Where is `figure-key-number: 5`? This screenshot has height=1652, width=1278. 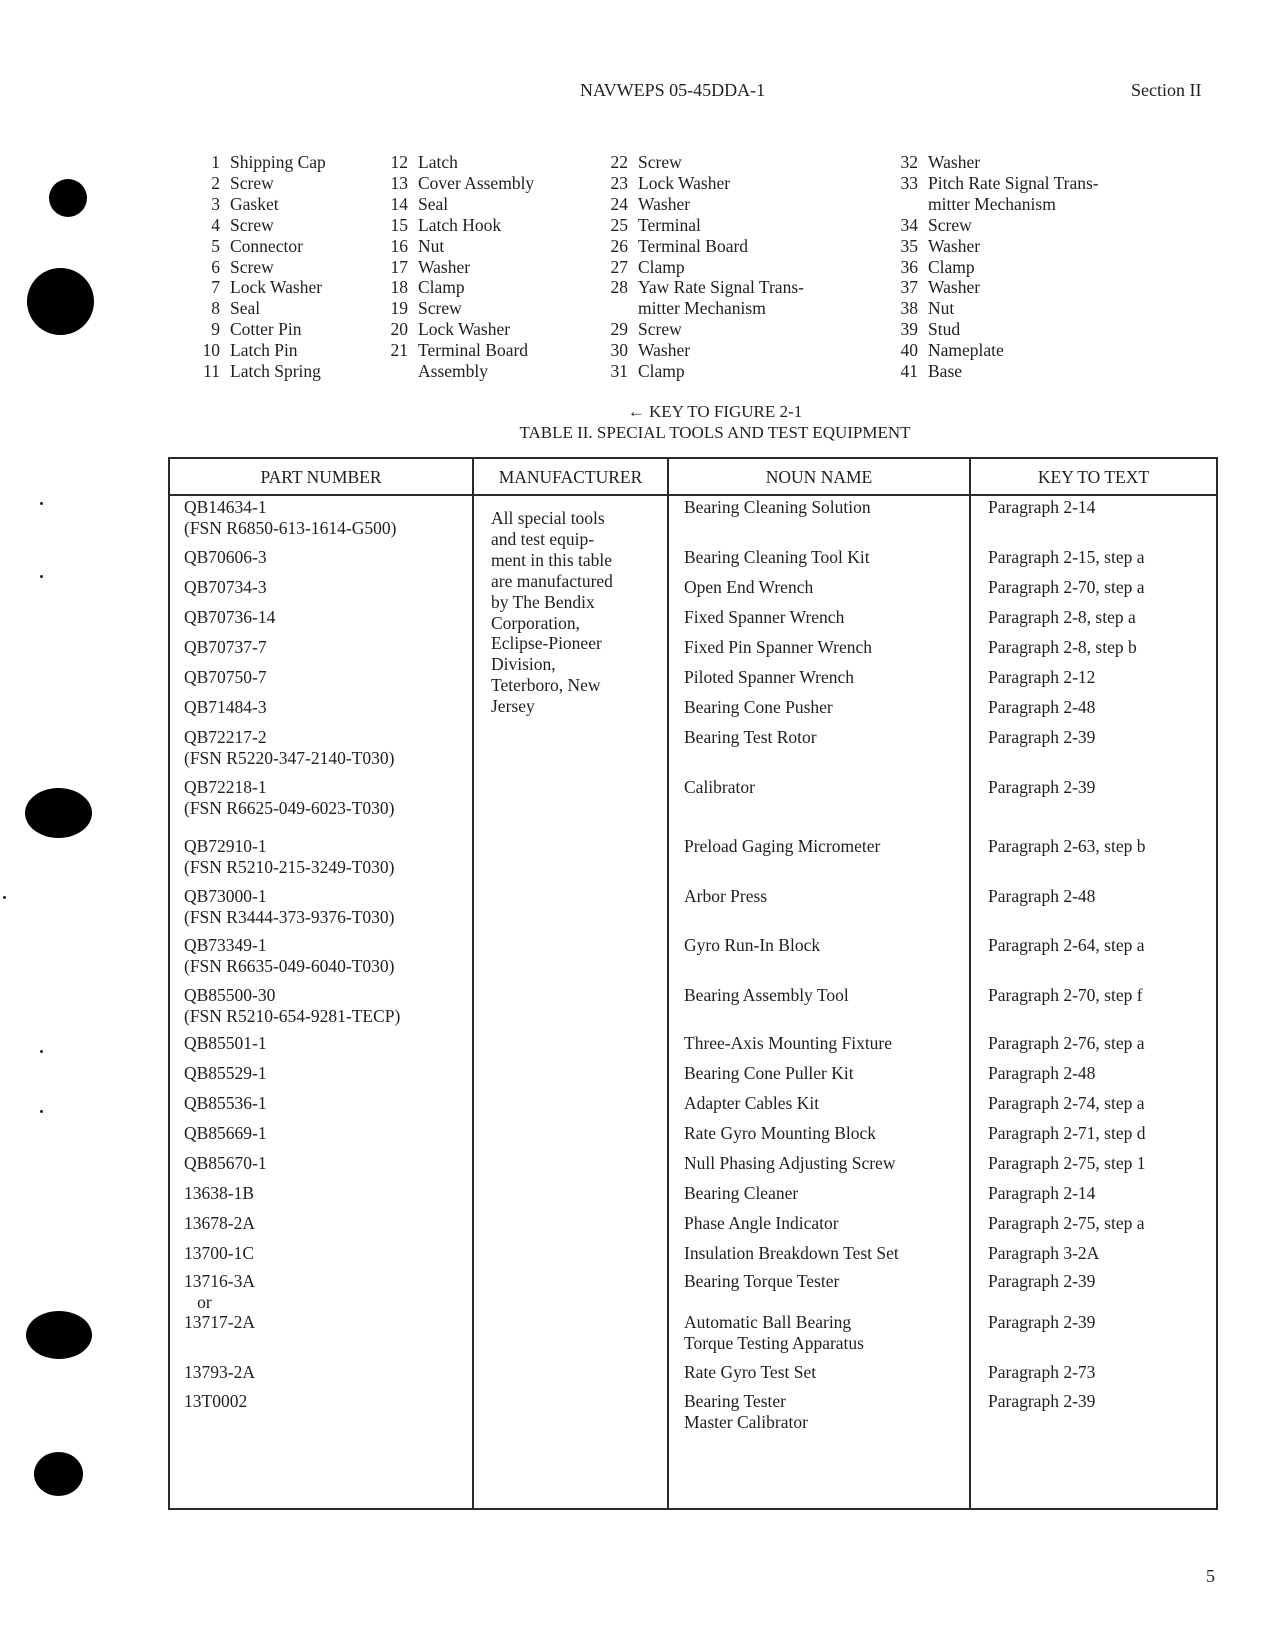
figure-key-number: 5 is located at coordinates (215, 245).